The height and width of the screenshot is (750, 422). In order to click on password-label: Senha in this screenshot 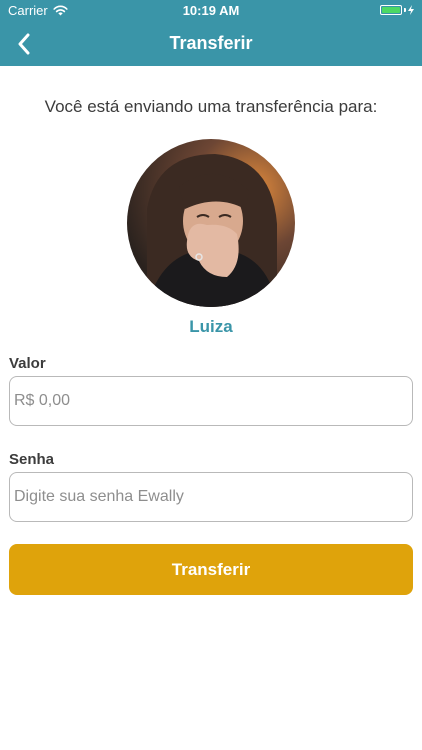, I will do `click(32, 459)`.